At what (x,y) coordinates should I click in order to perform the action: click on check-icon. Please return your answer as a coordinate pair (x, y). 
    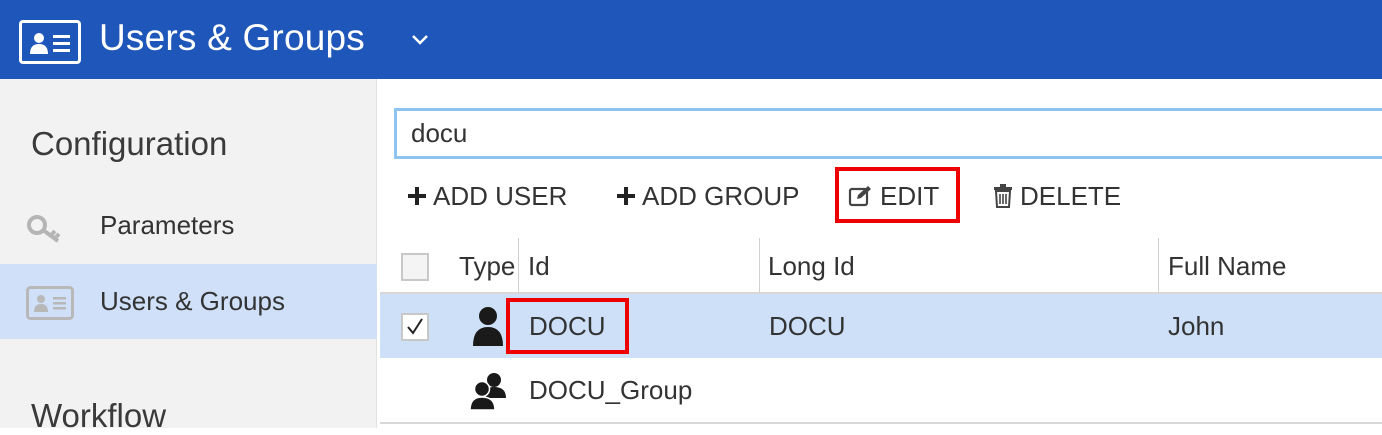
    Looking at the image, I should click on (415, 326).